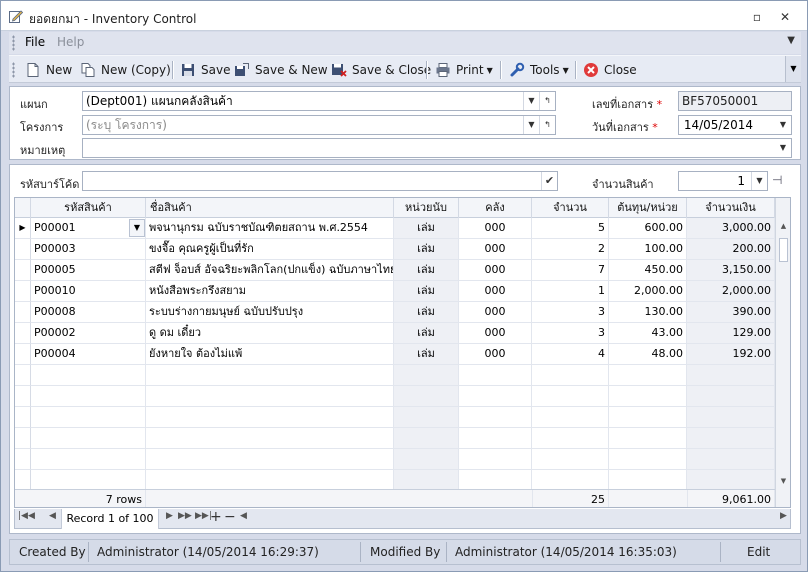 The image size is (808, 572). I want to click on tools-button: Tools ▼, so click(539, 70).